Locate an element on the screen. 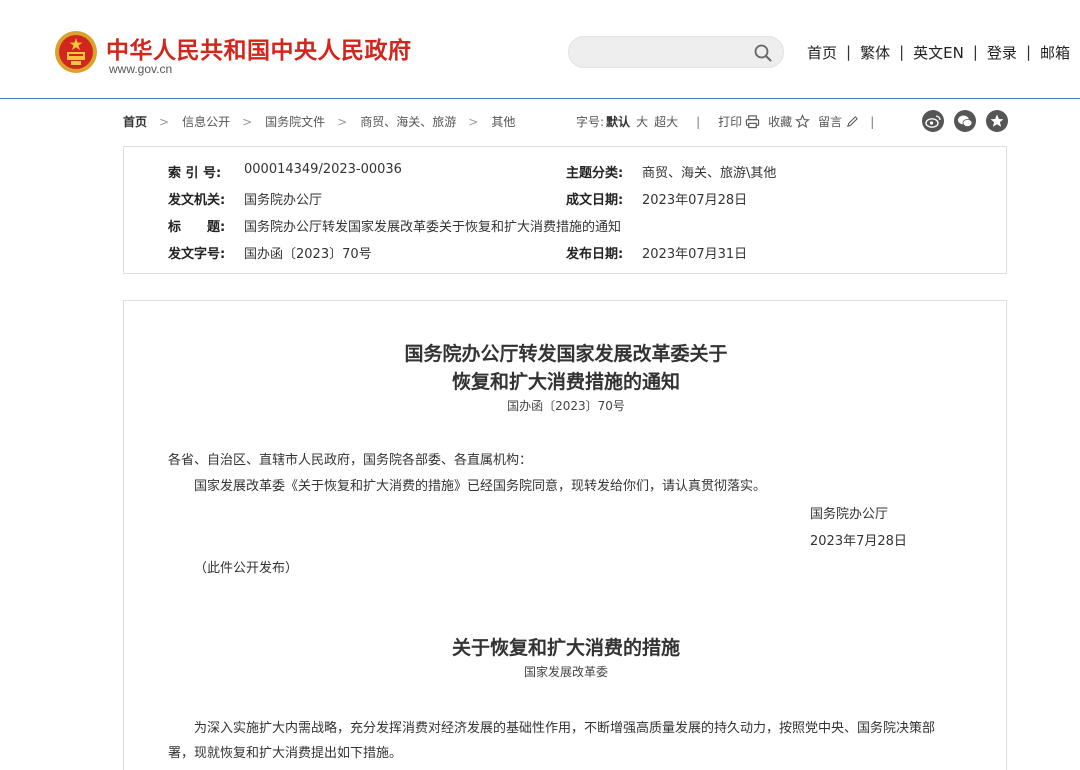 The image size is (1080, 770). written-date-row: 成文日期: 2023年07月28日 is located at coordinates (656, 198).